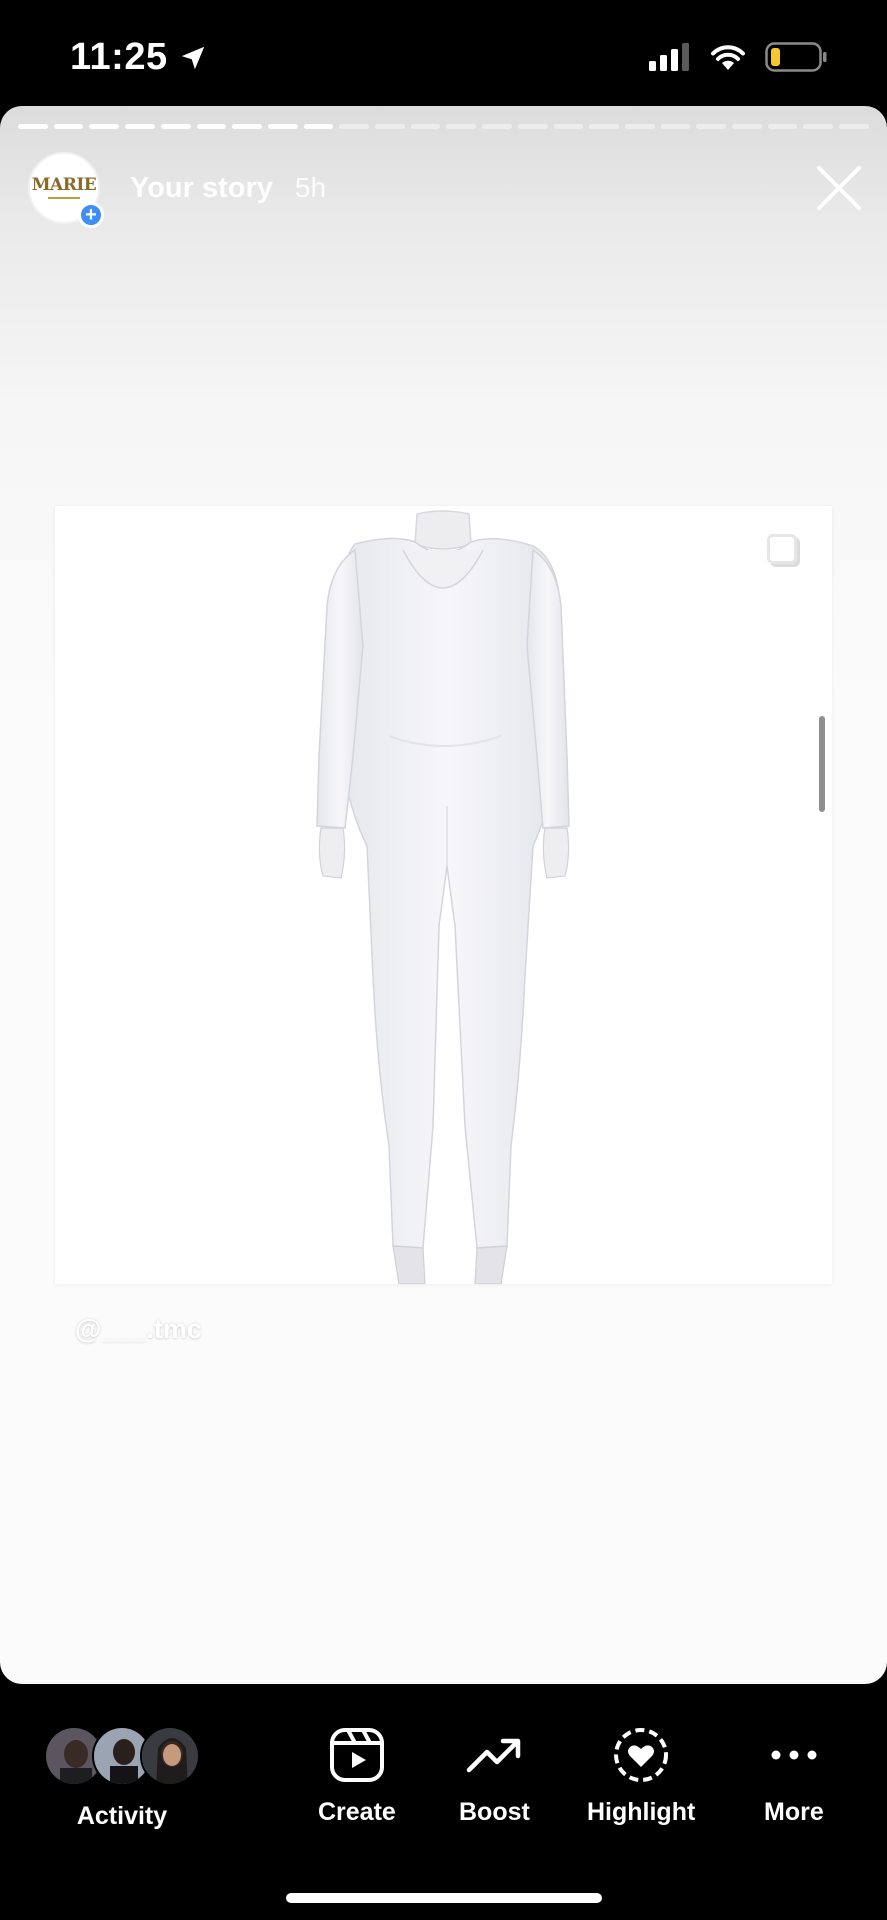  I want to click on profile-avatar: MARIE +, so click(66, 190).